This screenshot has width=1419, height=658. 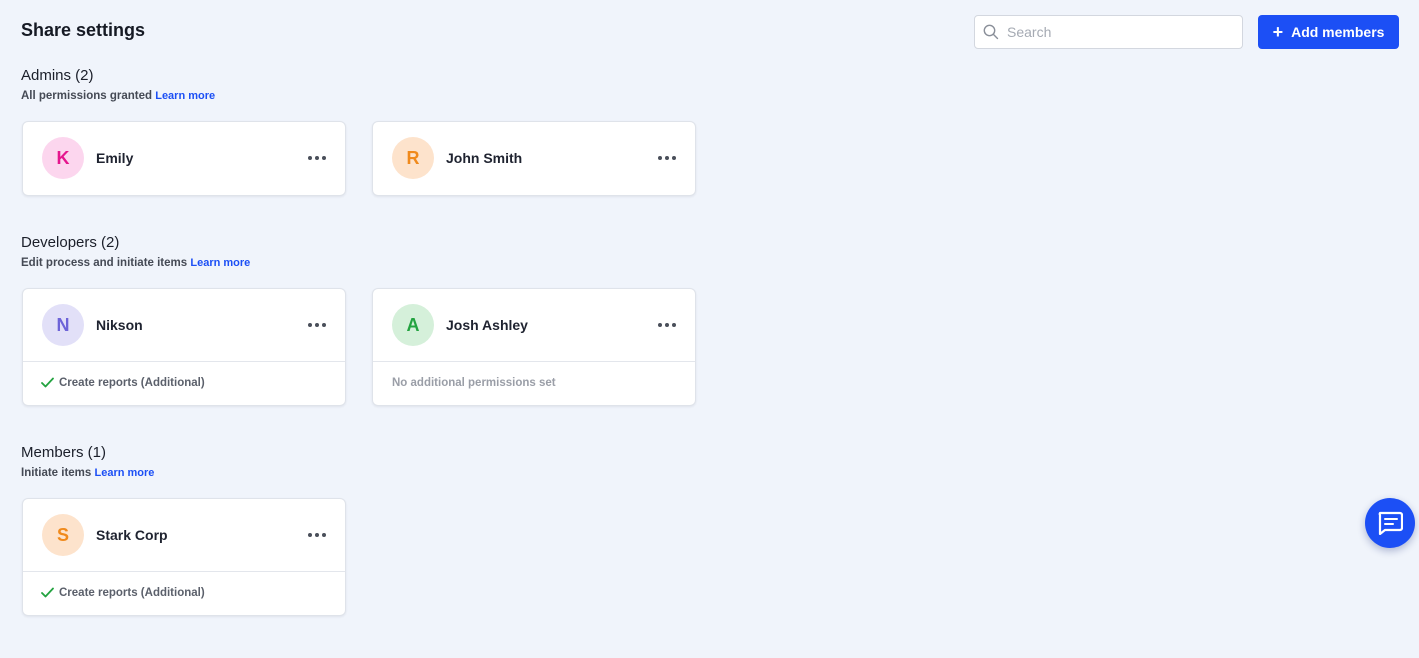 I want to click on permission-text: No additional permissions set, so click(x=474, y=382).